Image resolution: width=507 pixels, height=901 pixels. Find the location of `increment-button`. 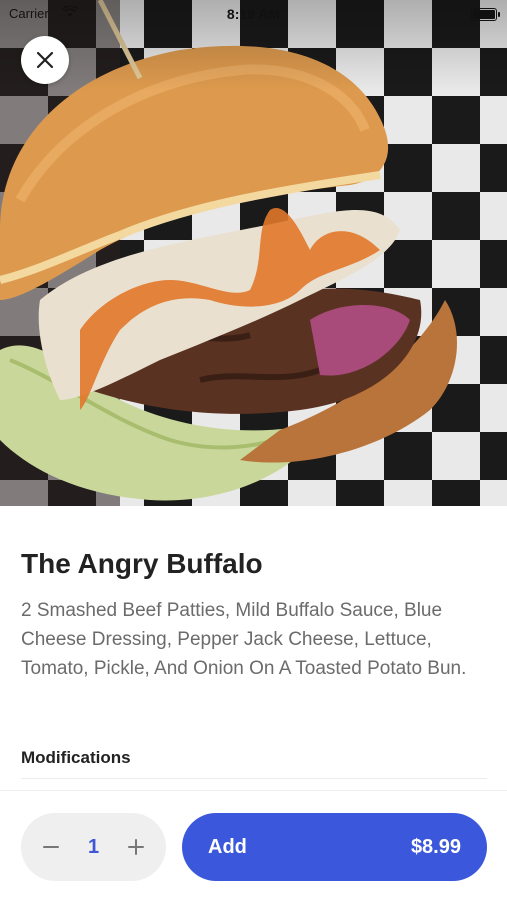

increment-button is located at coordinates (136, 847).